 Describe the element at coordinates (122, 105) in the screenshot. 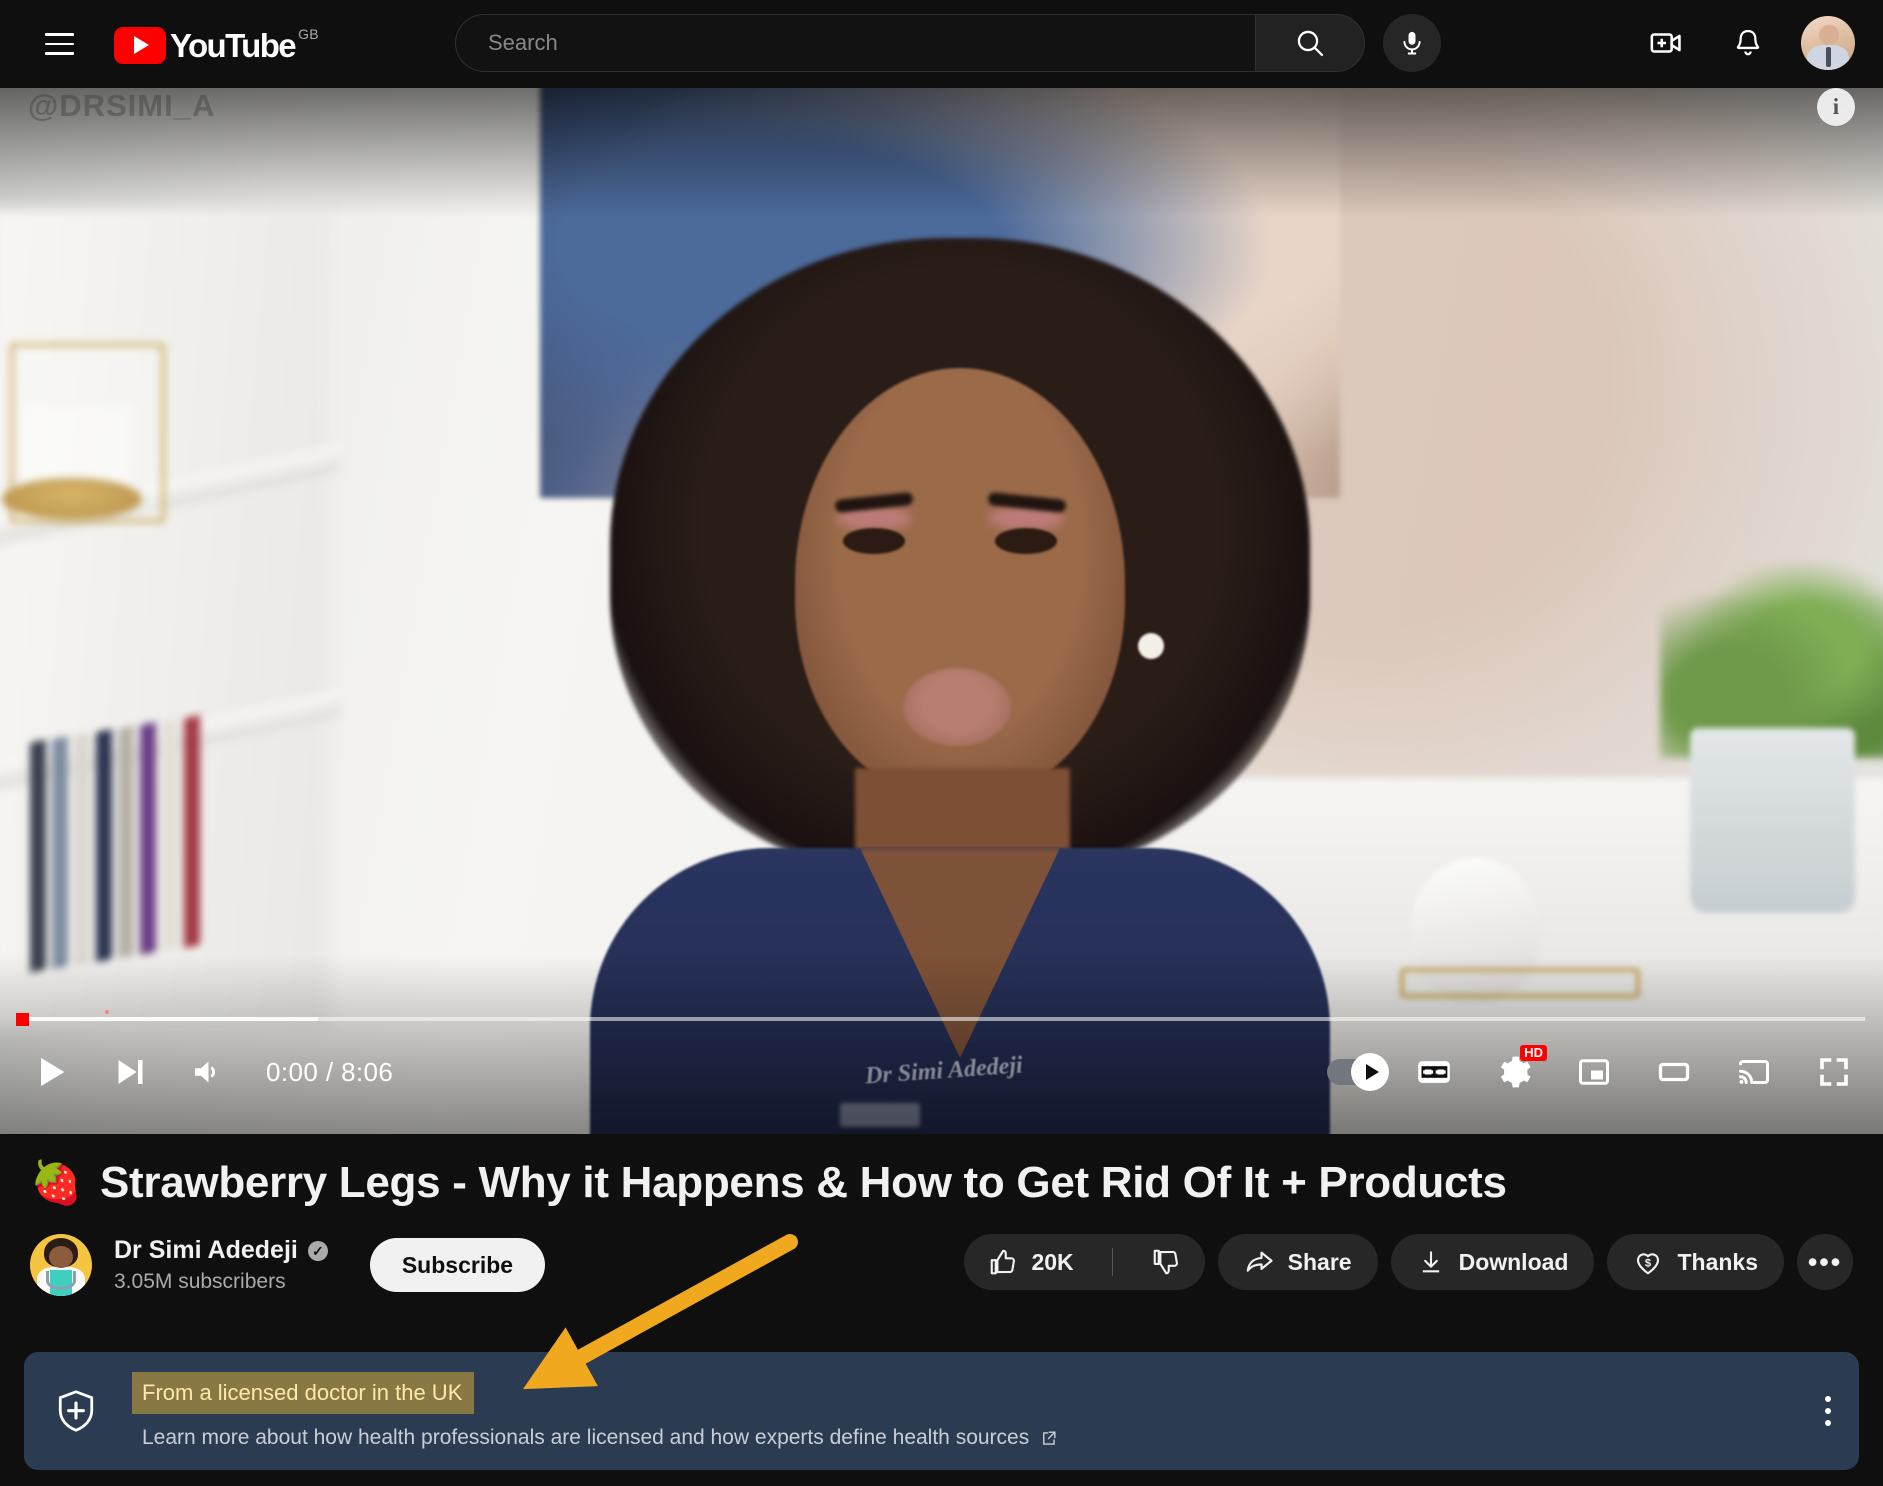

I see `channel-watermark: @DRSIMI_A` at that location.